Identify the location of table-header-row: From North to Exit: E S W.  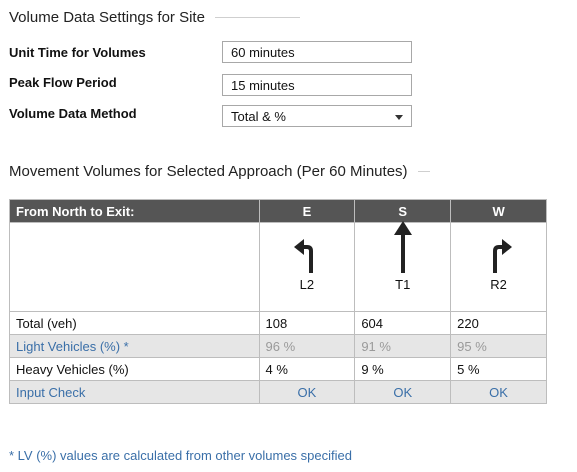
(278, 211).